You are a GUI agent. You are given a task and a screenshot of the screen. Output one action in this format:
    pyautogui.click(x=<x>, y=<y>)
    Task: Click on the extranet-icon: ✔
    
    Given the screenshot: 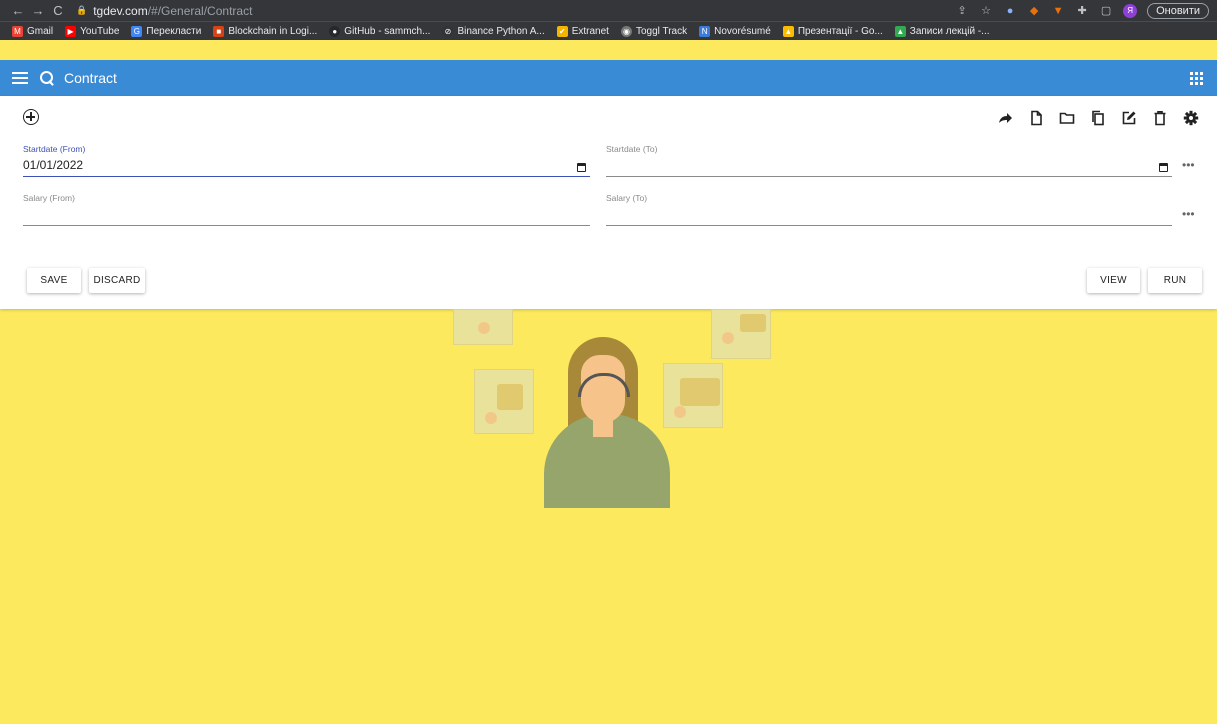 What is the action you would take?
    pyautogui.click(x=562, y=31)
    